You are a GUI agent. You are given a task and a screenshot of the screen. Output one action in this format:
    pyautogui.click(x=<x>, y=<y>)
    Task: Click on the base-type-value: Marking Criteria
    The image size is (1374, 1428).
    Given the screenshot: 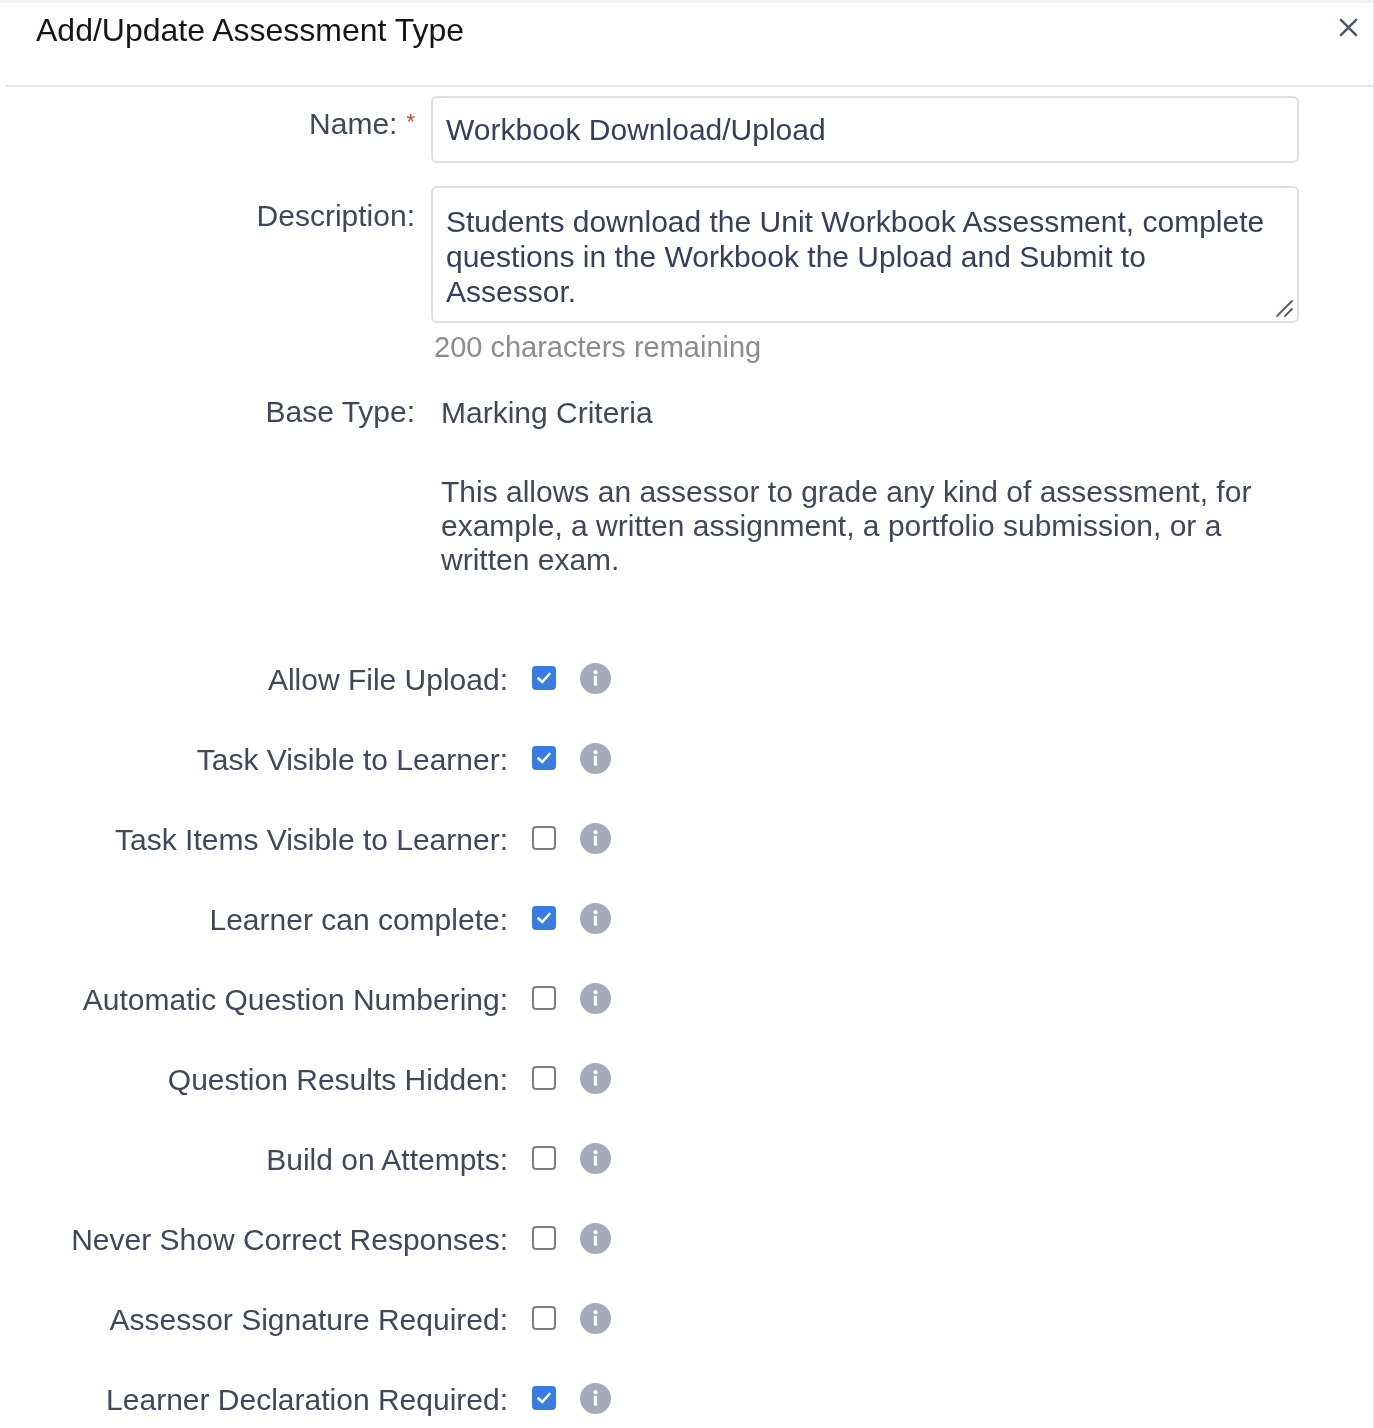 What is the action you would take?
    pyautogui.click(x=547, y=413)
    